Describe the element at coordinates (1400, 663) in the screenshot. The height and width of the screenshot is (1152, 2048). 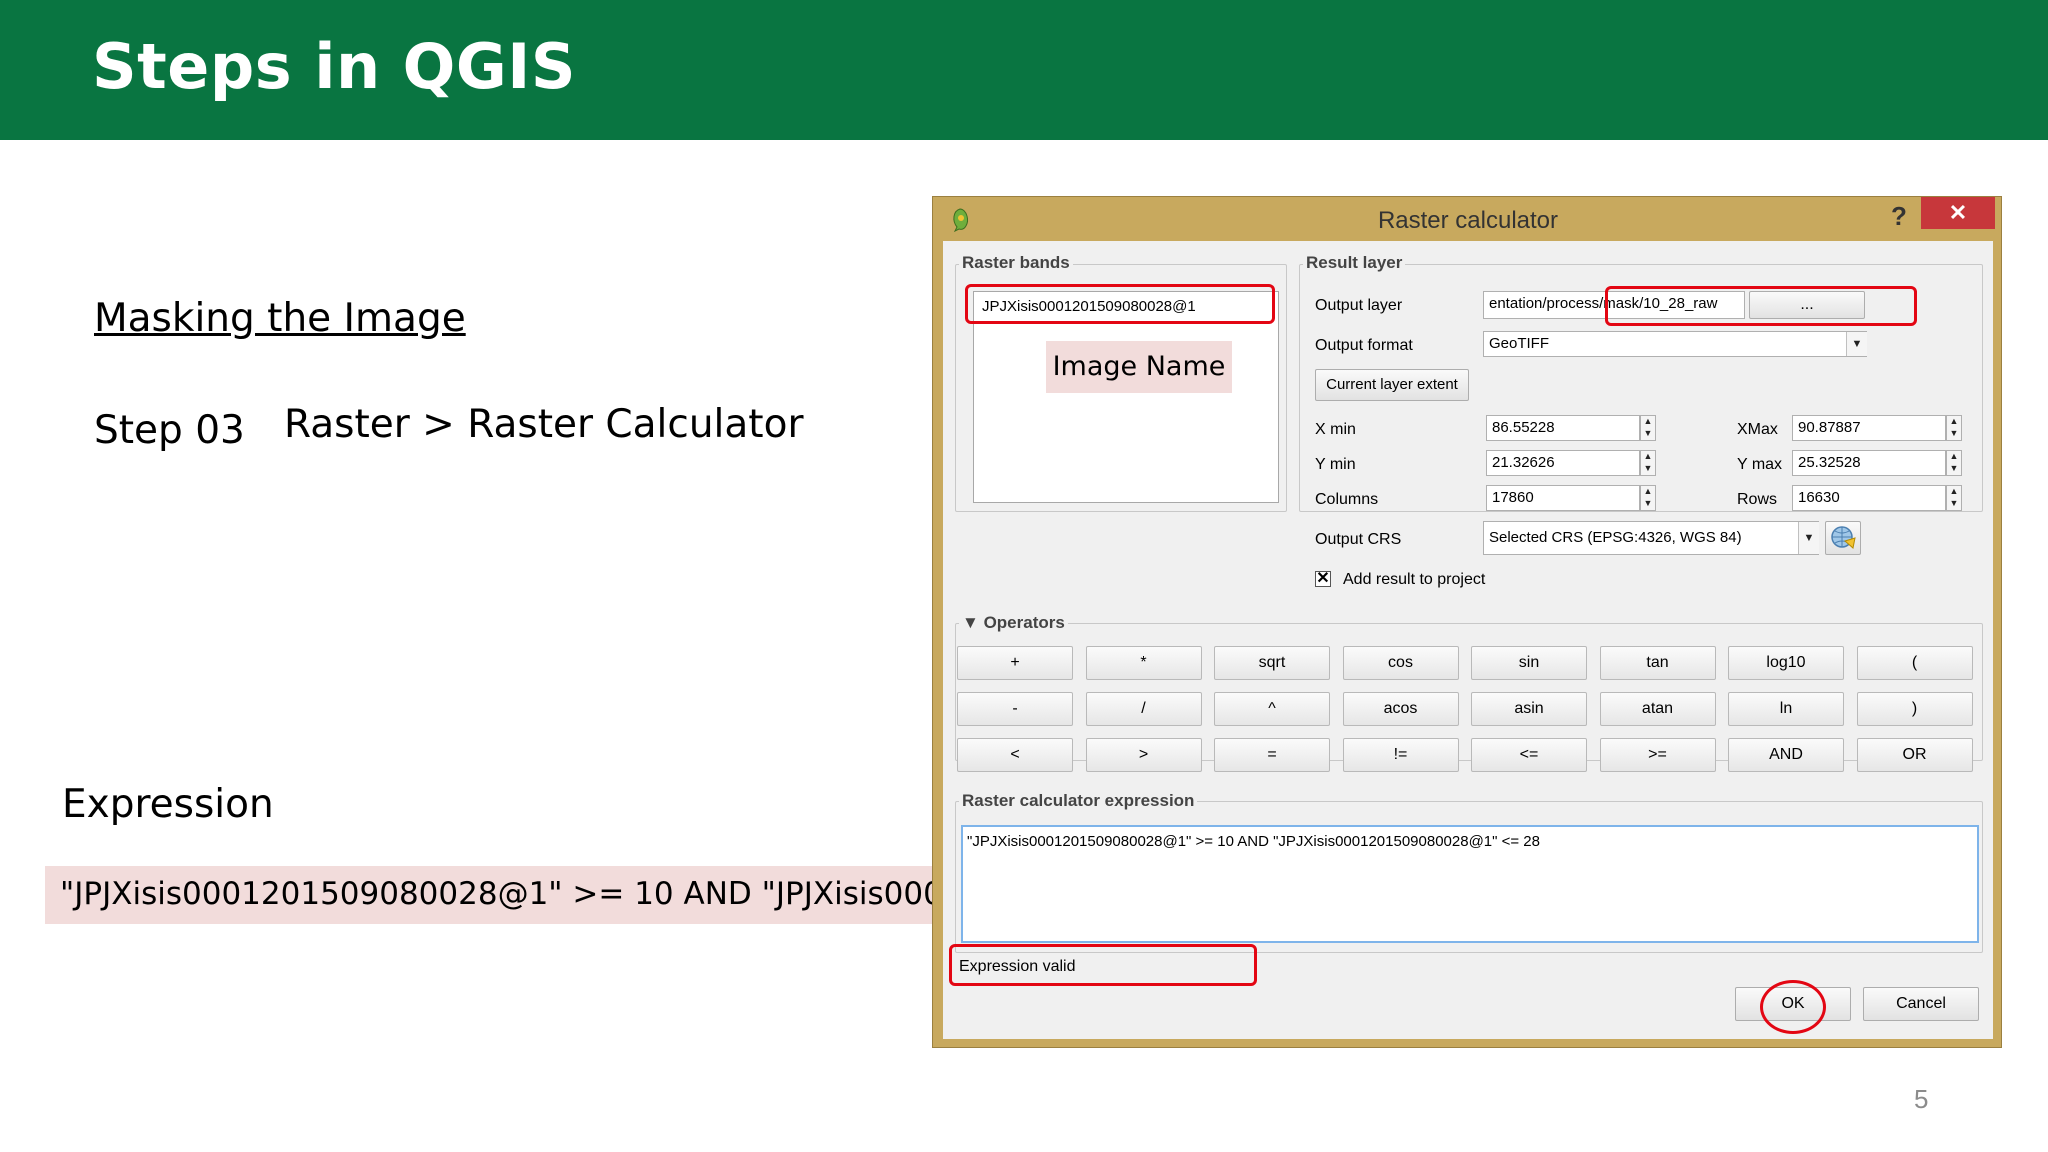
I see `operator-button: cos` at that location.